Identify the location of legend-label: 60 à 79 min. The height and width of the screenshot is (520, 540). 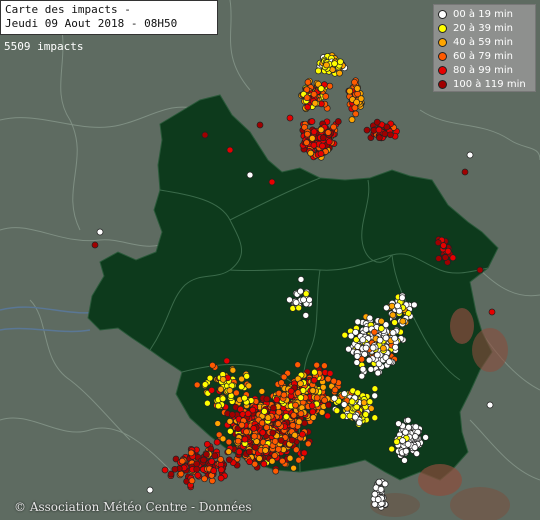
(483, 56).